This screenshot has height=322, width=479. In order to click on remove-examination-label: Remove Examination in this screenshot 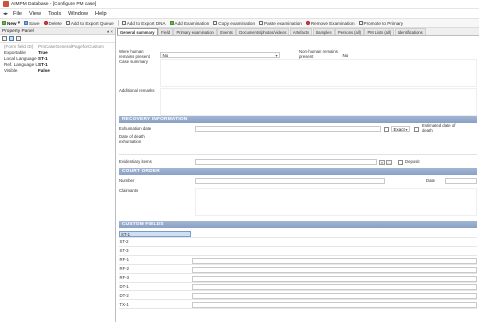, I will do `click(332, 23)`.